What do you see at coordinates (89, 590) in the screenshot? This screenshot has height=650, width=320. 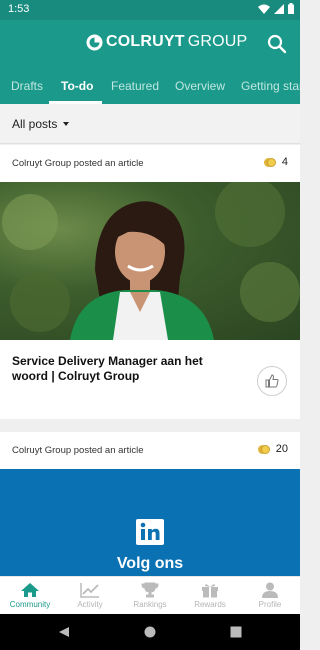 I see `activity-icon` at bounding box center [89, 590].